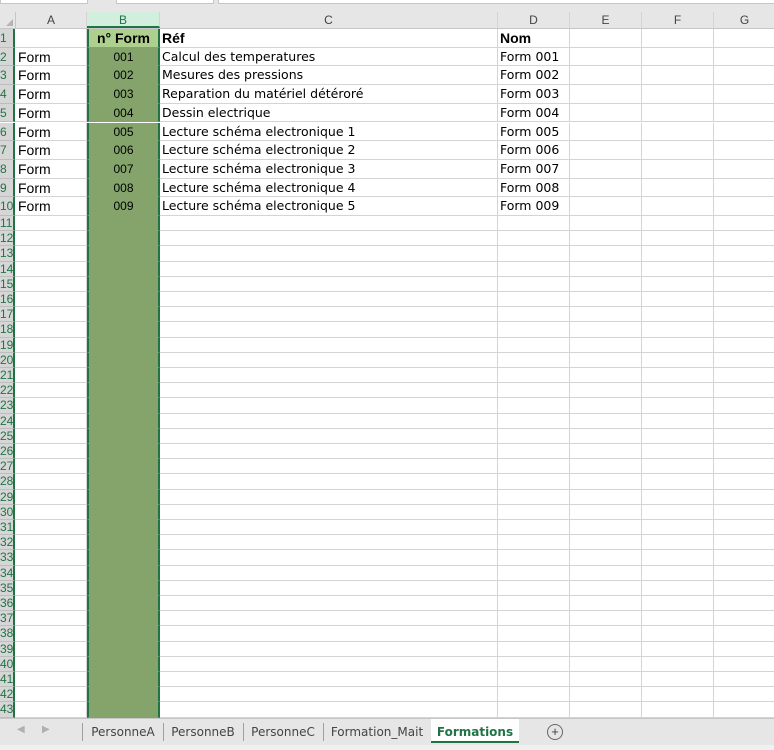  What do you see at coordinates (678, 649) in the screenshot?
I see `cell-f39` at bounding box center [678, 649].